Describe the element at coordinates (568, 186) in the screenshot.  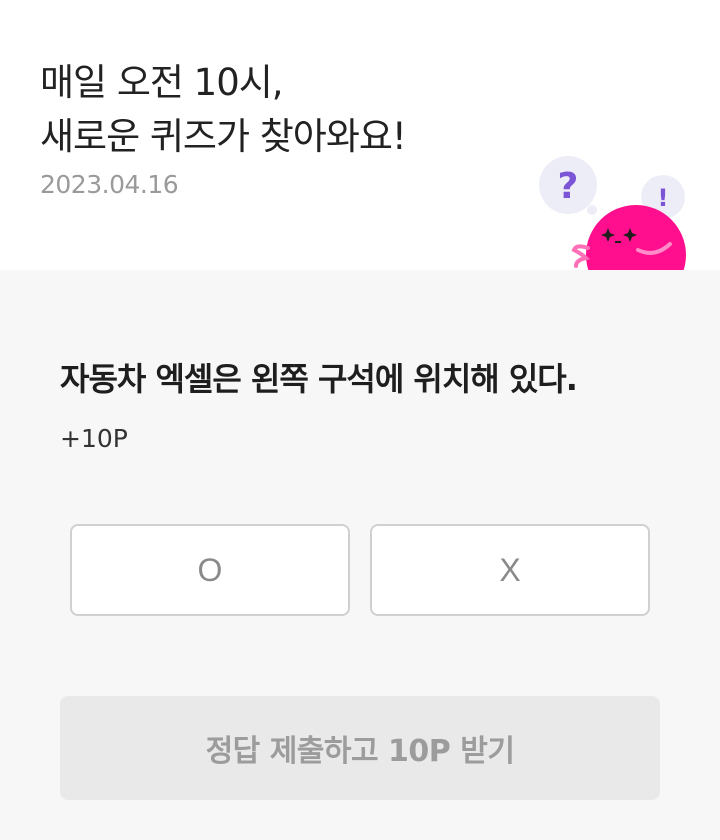
I see `question-mark-icon: ?` at that location.